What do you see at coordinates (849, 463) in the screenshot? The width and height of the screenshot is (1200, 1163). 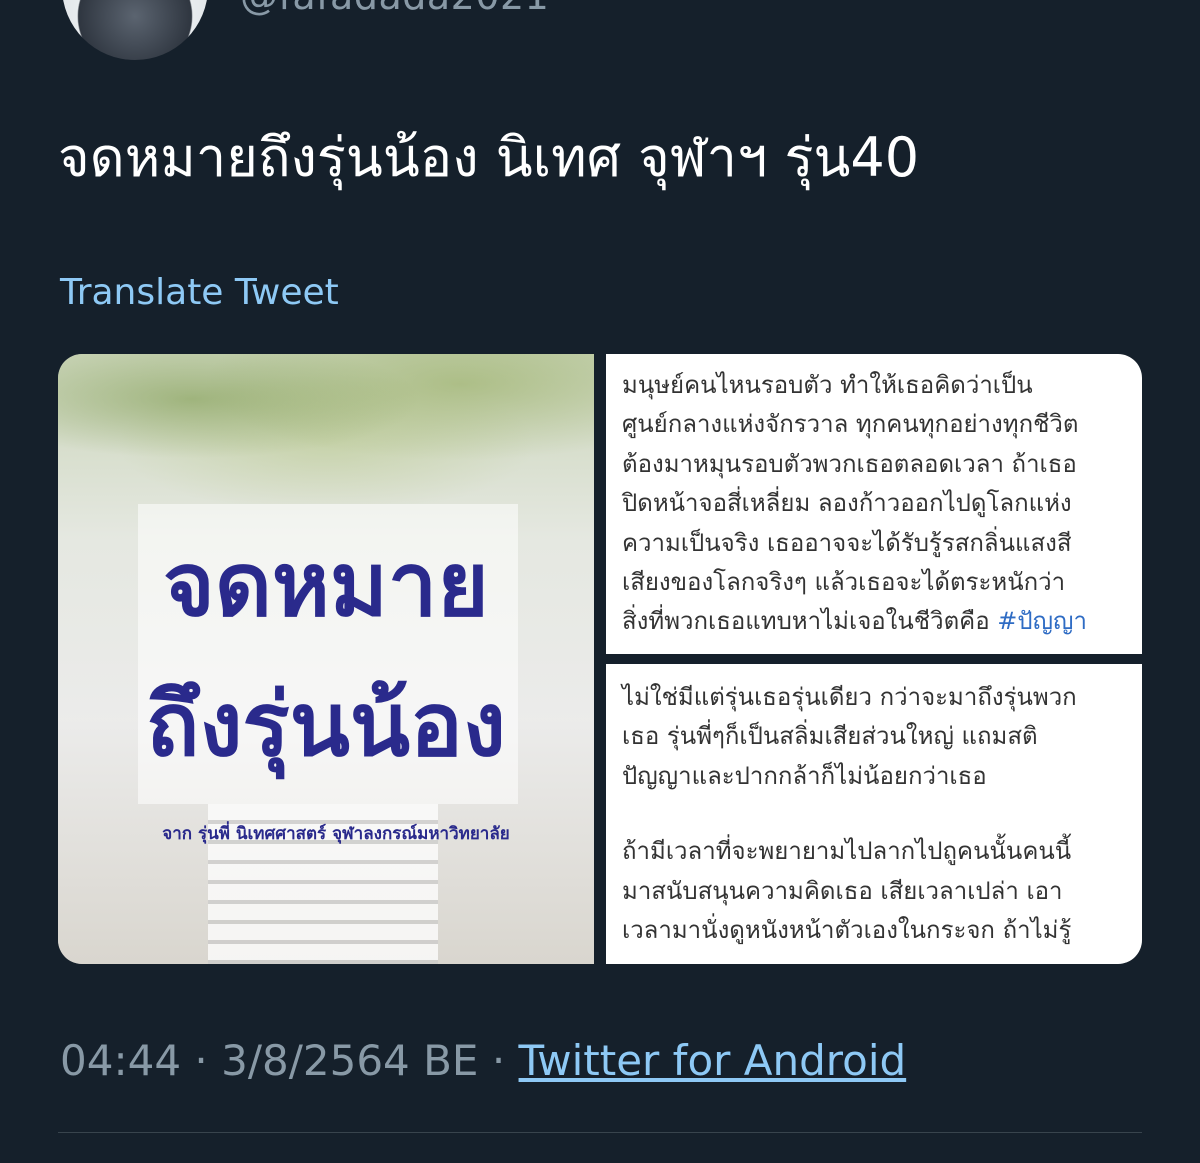 I see `letter-line: ต้องมาหมุนรอบตัวพวกเธอตลอดเวลา ถ้าเธอ` at bounding box center [849, 463].